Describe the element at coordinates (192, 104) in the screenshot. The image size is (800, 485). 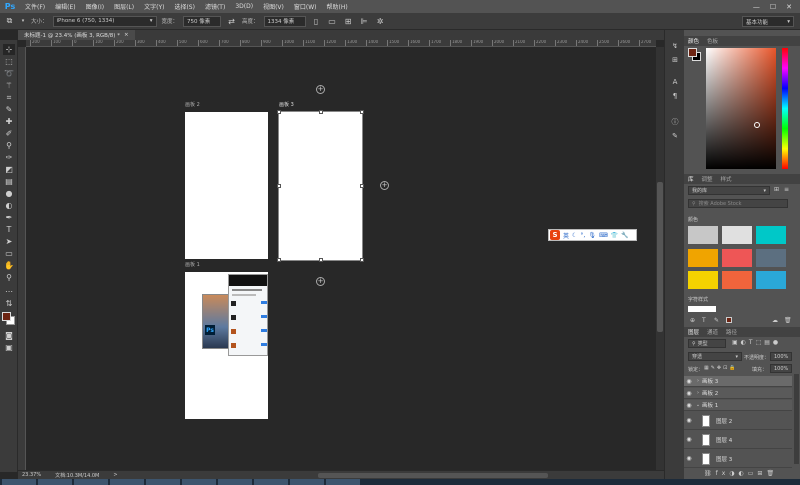
I see `artboard-2-label: 画板 2` at that location.